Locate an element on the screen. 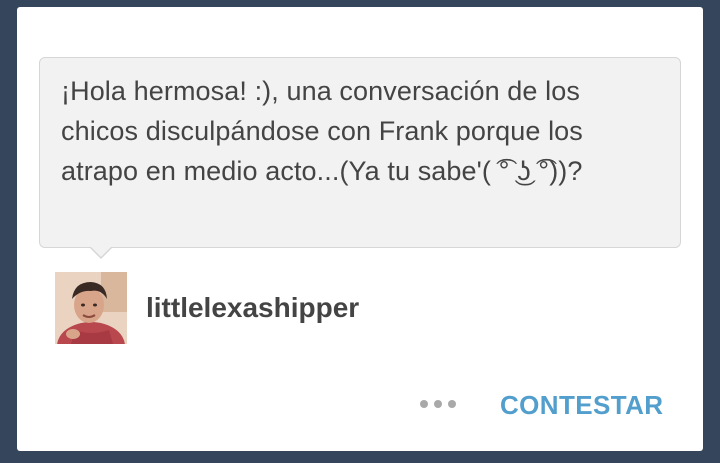 Image resolution: width=720 pixels, height=463 pixels. asker-username: littlelexashipper is located at coordinates (252, 308).